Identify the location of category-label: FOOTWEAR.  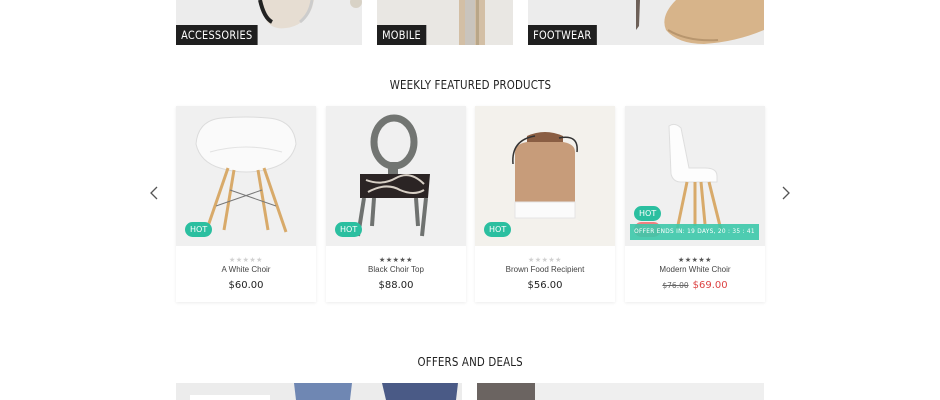
(562, 35).